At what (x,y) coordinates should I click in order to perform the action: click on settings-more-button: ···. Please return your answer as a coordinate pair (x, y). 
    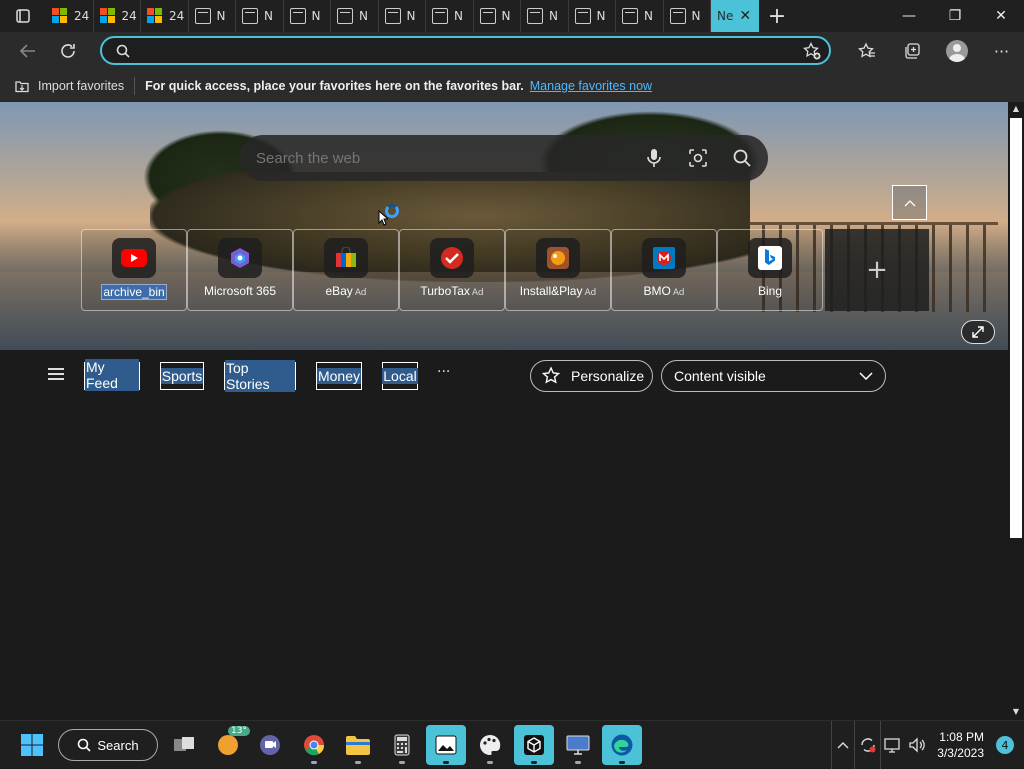
    Looking at the image, I should click on (1001, 51).